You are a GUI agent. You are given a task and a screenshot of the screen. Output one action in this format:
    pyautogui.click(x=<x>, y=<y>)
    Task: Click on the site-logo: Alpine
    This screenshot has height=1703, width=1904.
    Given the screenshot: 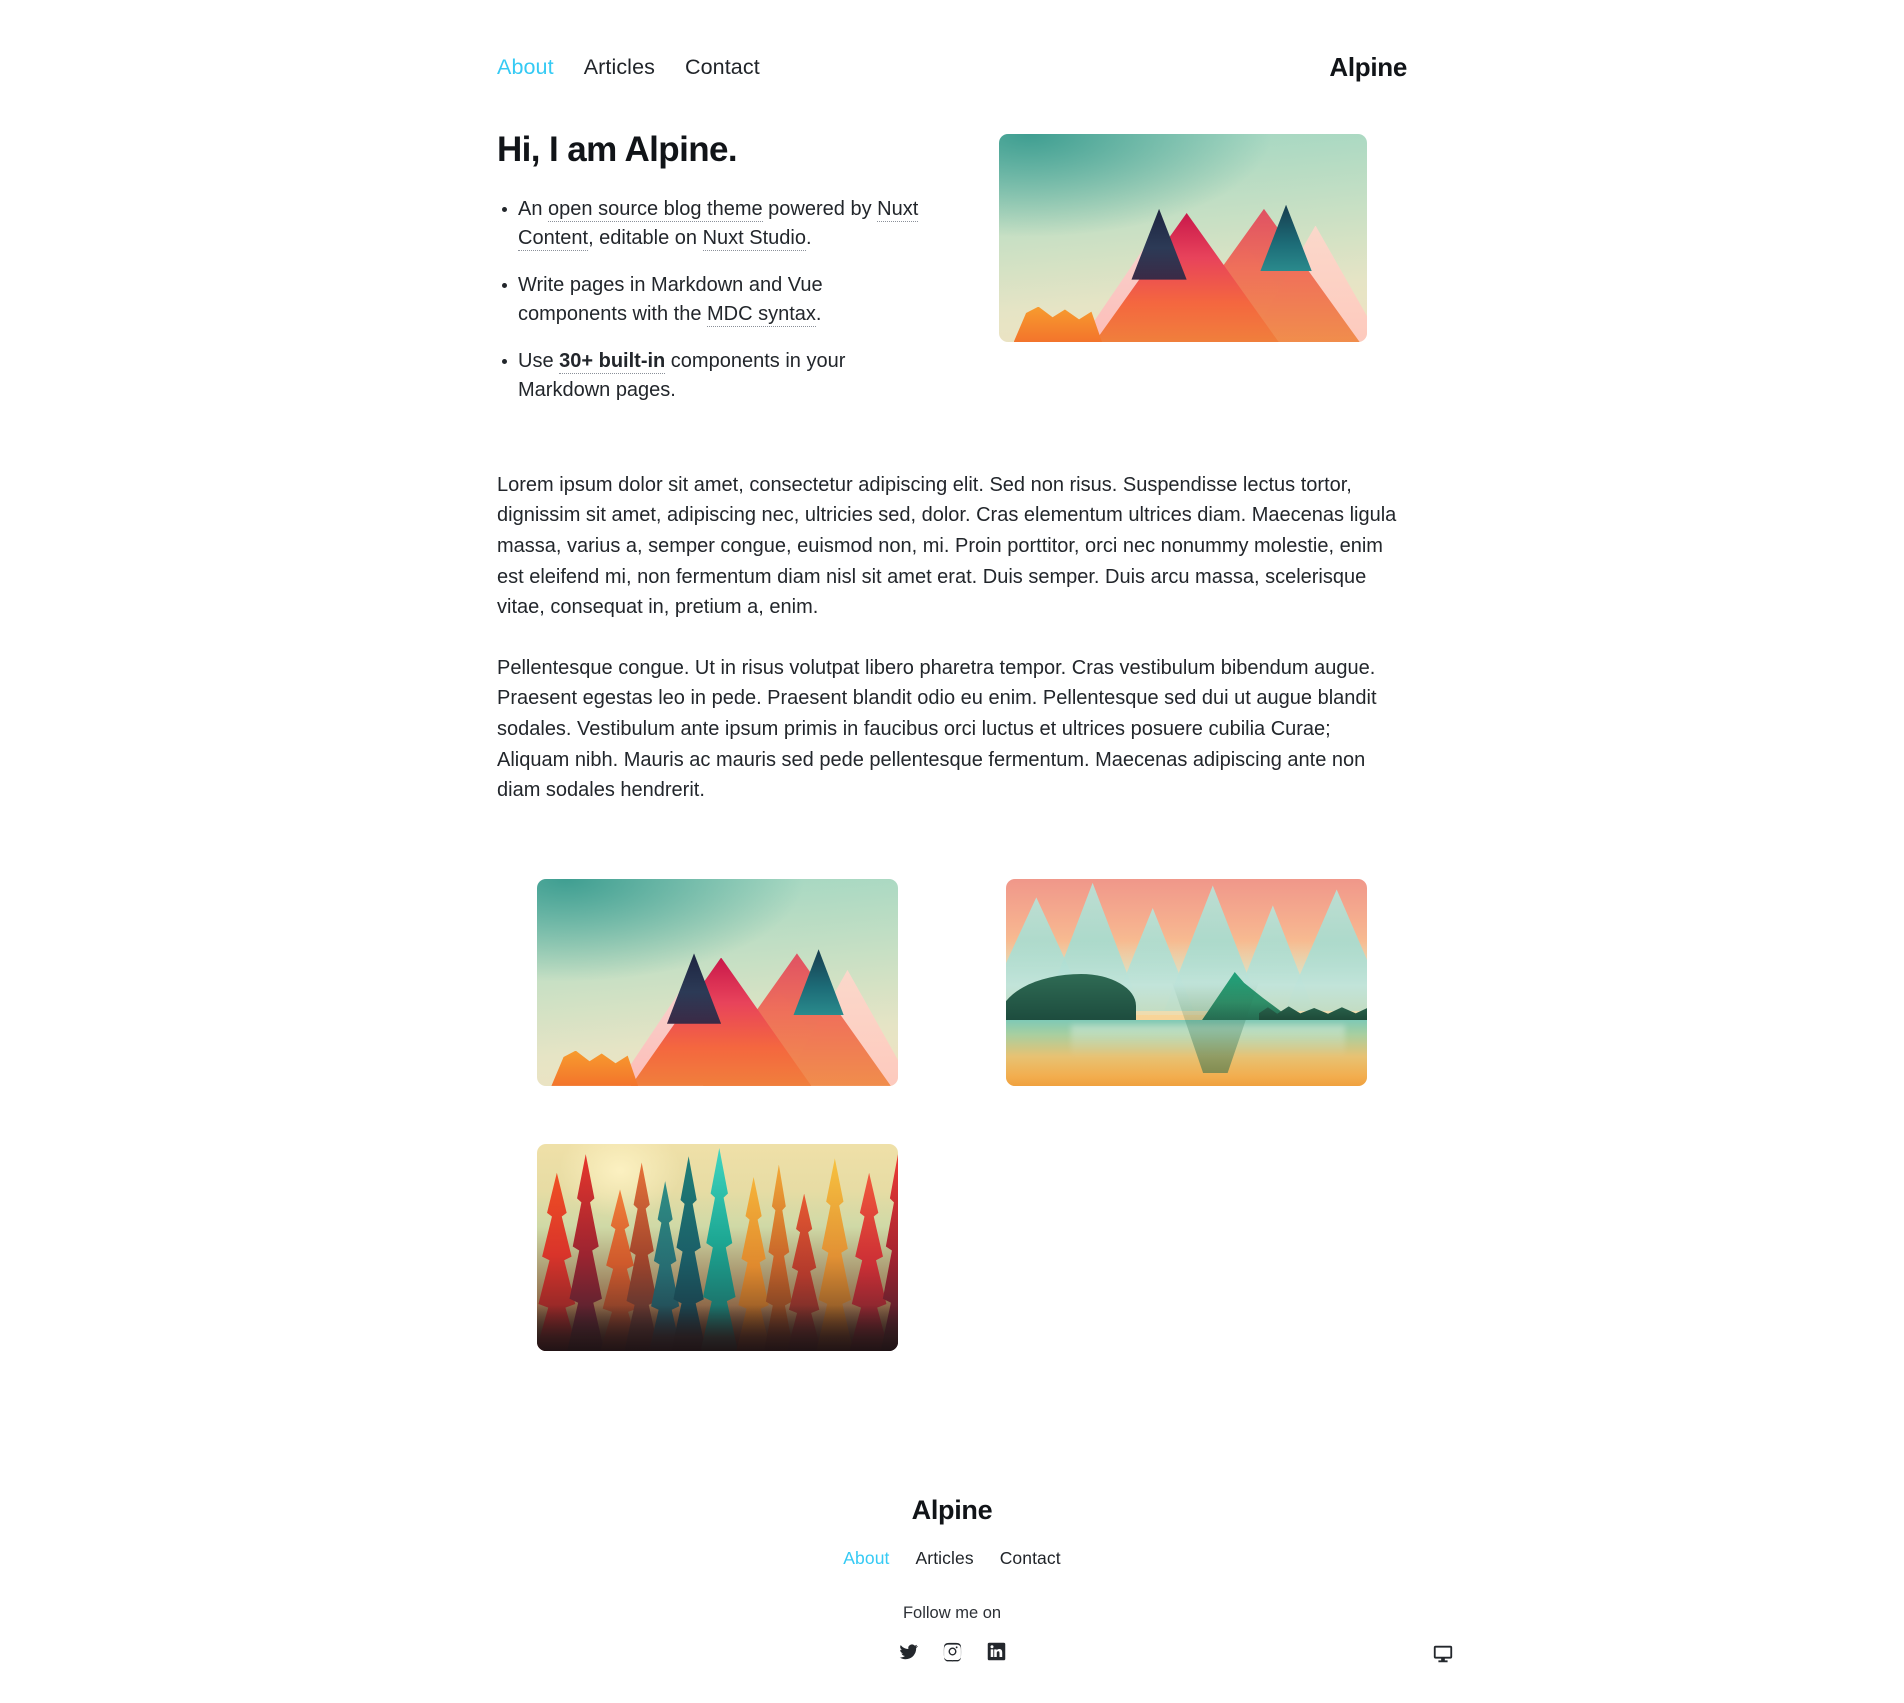 What is the action you would take?
    pyautogui.click(x=1368, y=67)
    